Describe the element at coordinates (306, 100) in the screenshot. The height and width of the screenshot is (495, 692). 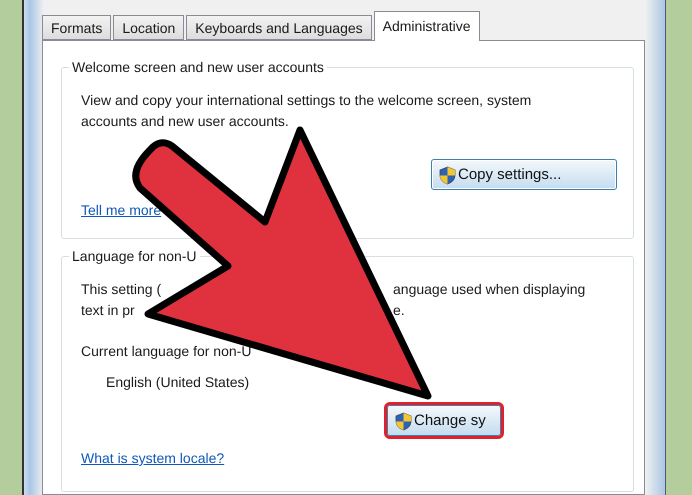
I see `description-text: View and copy your international settings to the welcome screen, system` at that location.